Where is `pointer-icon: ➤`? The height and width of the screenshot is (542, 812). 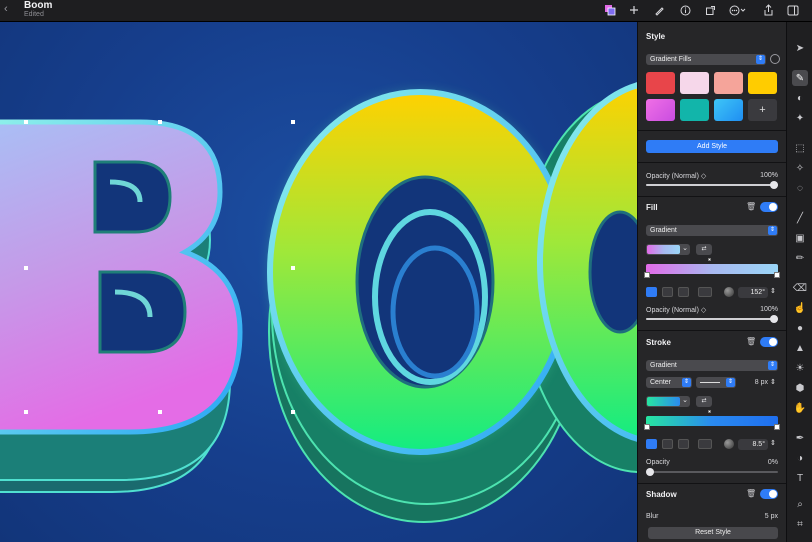
pointer-icon: ➤ is located at coordinates (800, 48).